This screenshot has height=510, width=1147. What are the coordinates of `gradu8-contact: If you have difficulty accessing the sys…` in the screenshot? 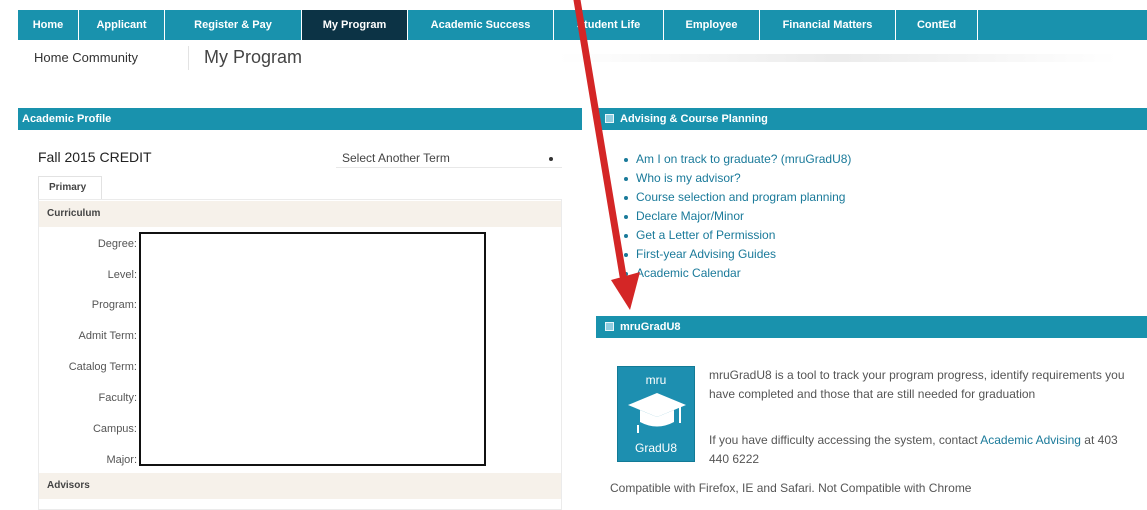 It's located at (925, 450).